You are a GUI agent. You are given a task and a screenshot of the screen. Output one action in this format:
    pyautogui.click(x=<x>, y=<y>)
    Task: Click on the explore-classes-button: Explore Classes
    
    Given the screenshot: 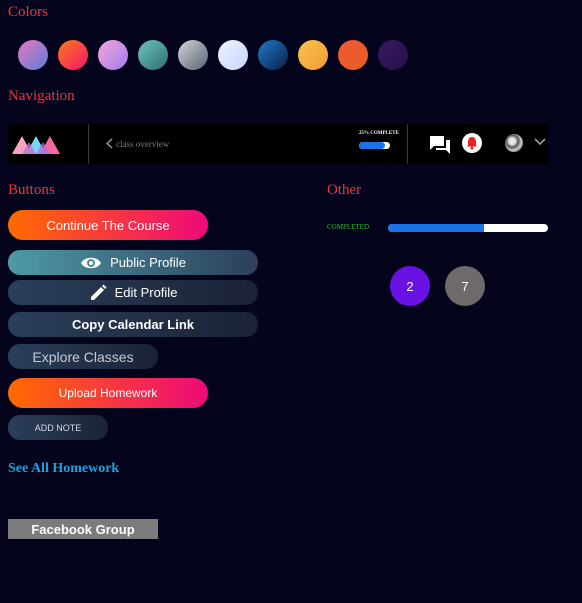 What is the action you would take?
    pyautogui.click(x=83, y=356)
    